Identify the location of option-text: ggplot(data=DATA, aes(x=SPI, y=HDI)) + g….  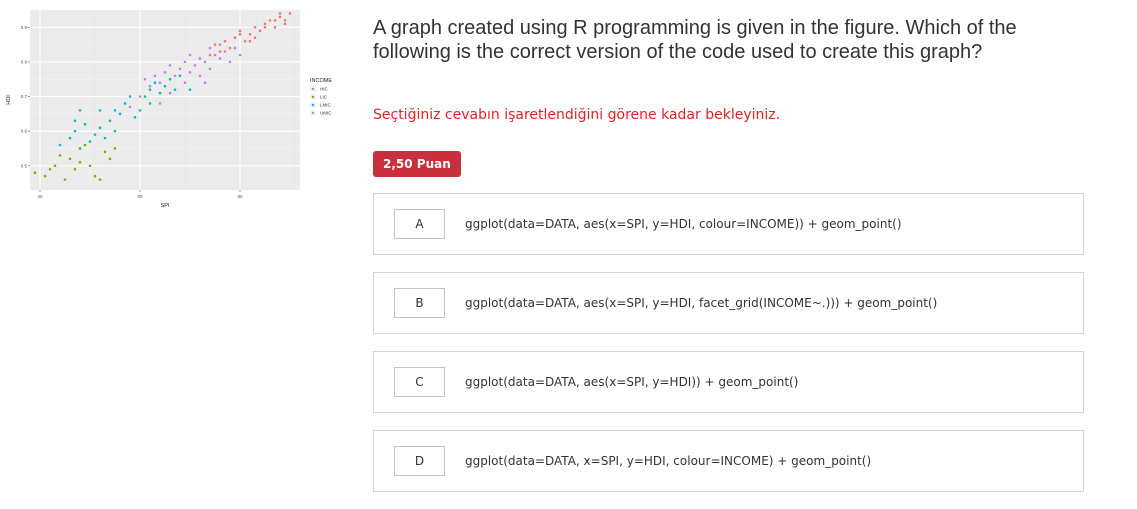
(631, 382).